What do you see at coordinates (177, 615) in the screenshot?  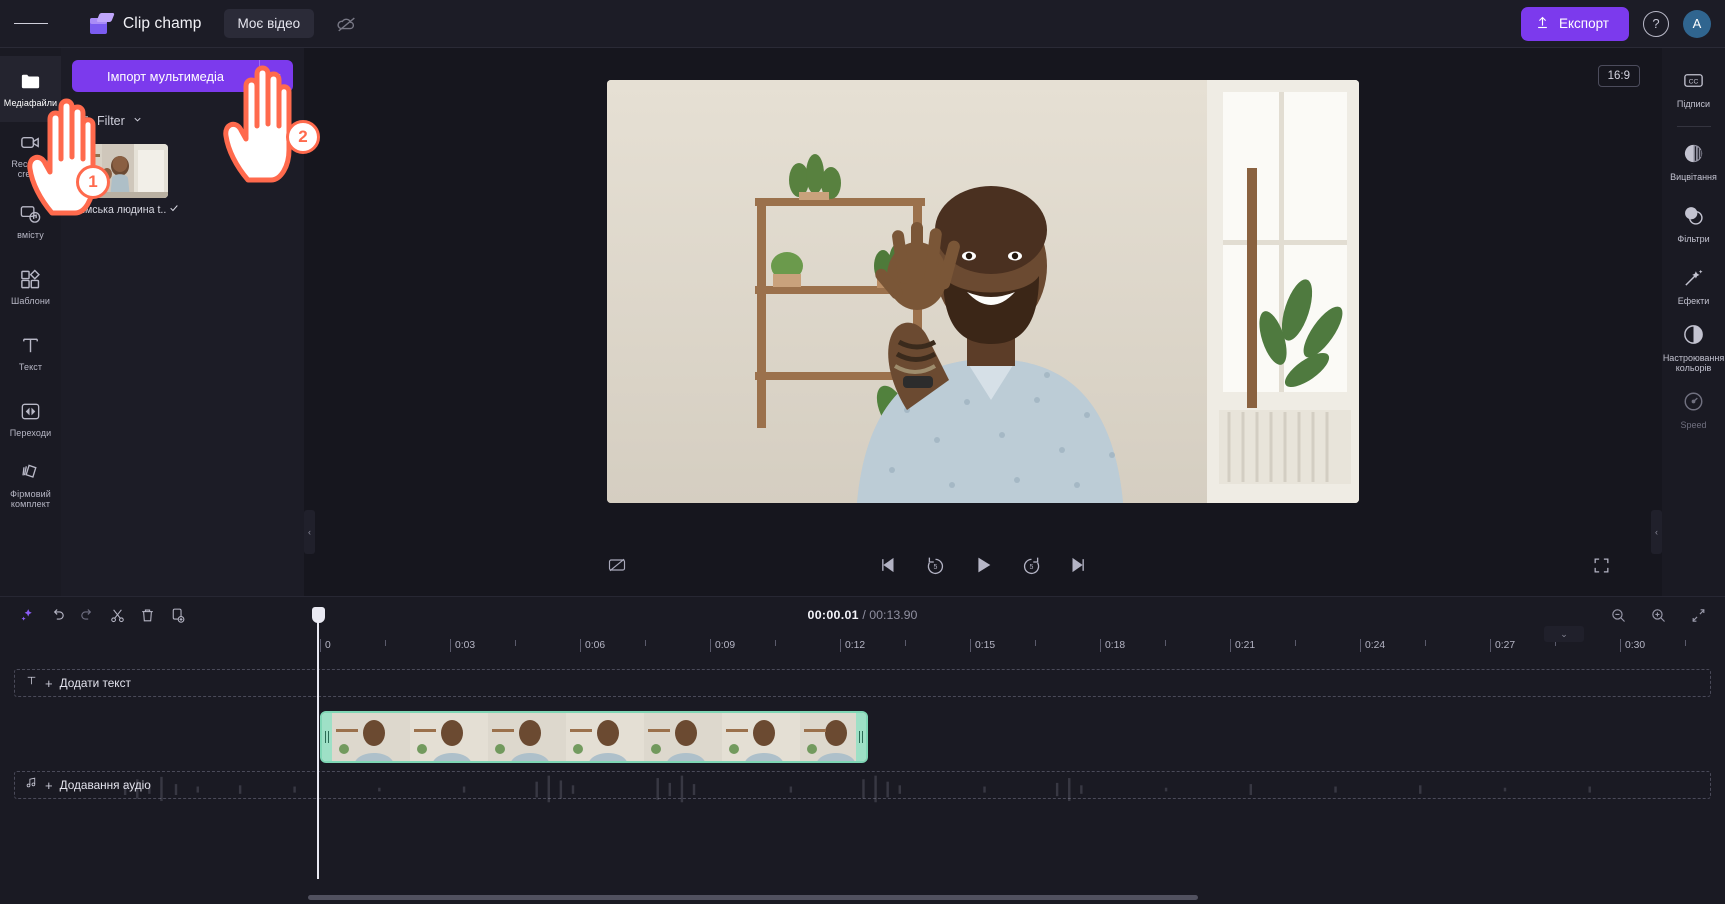 I see `duplicate-button` at bounding box center [177, 615].